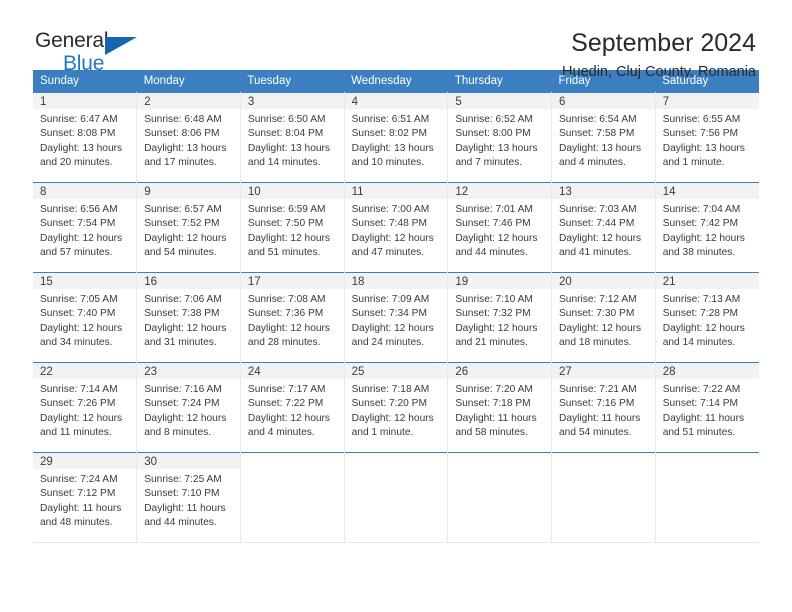  What do you see at coordinates (81, 515) in the screenshot?
I see `daylight-text: Daylight: 11 hours and 48 minutes.` at bounding box center [81, 515].